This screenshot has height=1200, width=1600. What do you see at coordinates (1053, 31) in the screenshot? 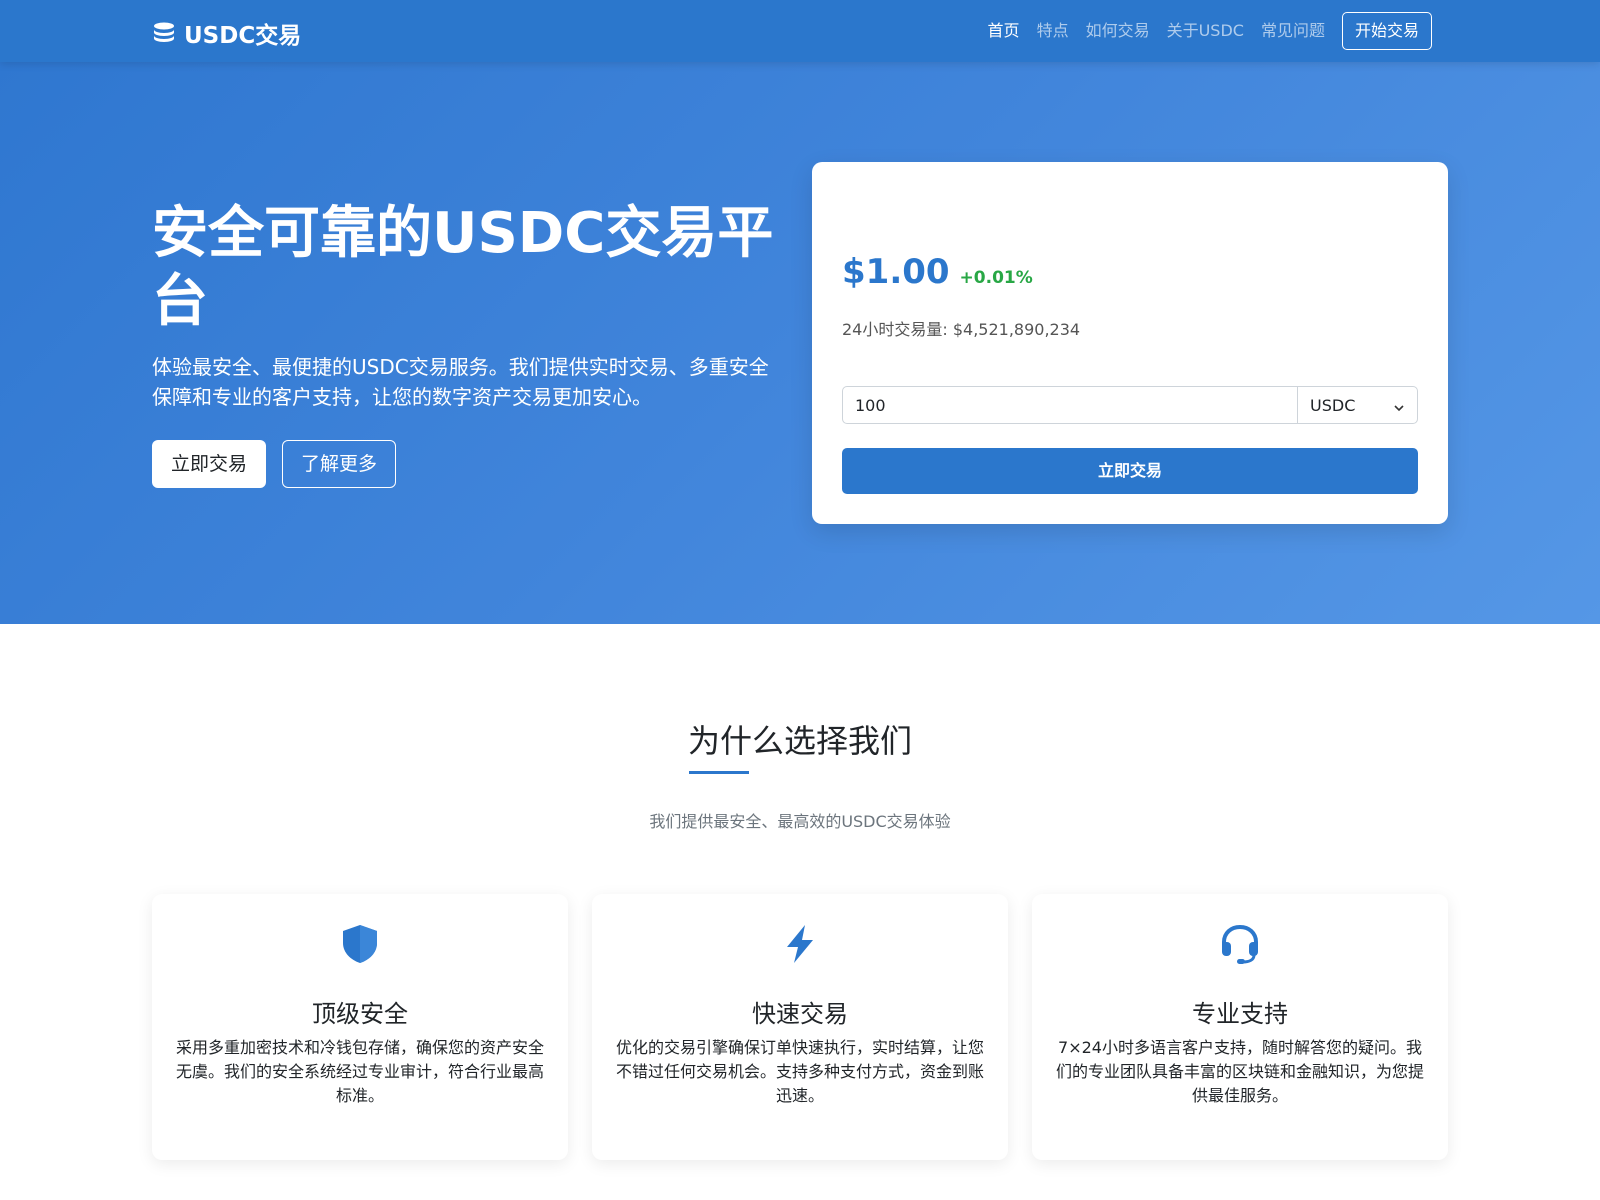
I see `nav-features: 特点` at bounding box center [1053, 31].